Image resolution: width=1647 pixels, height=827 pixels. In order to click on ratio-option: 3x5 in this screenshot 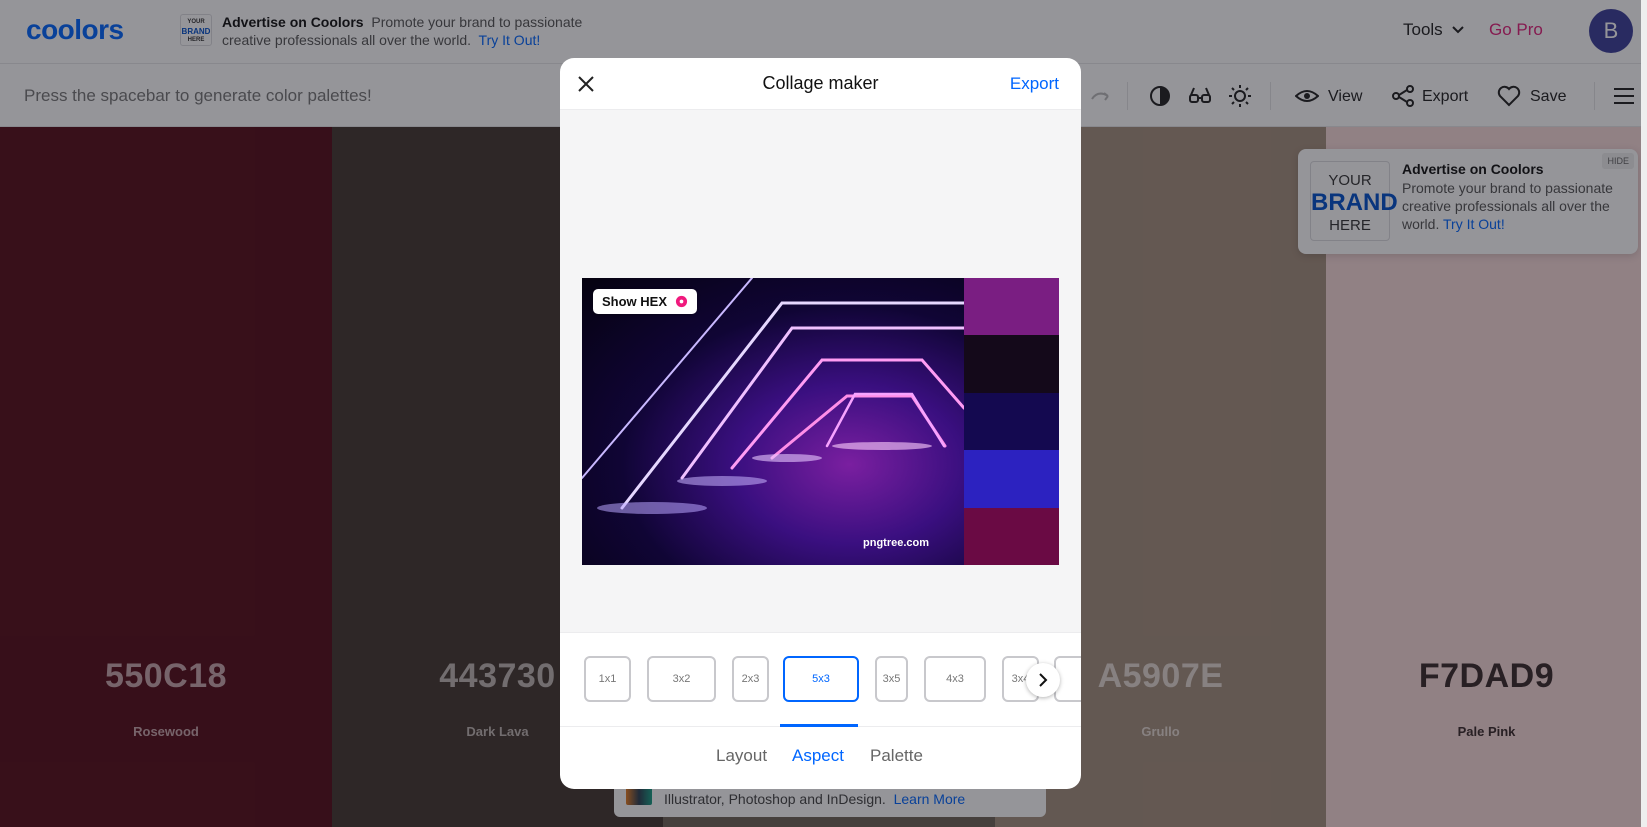, I will do `click(891, 679)`.